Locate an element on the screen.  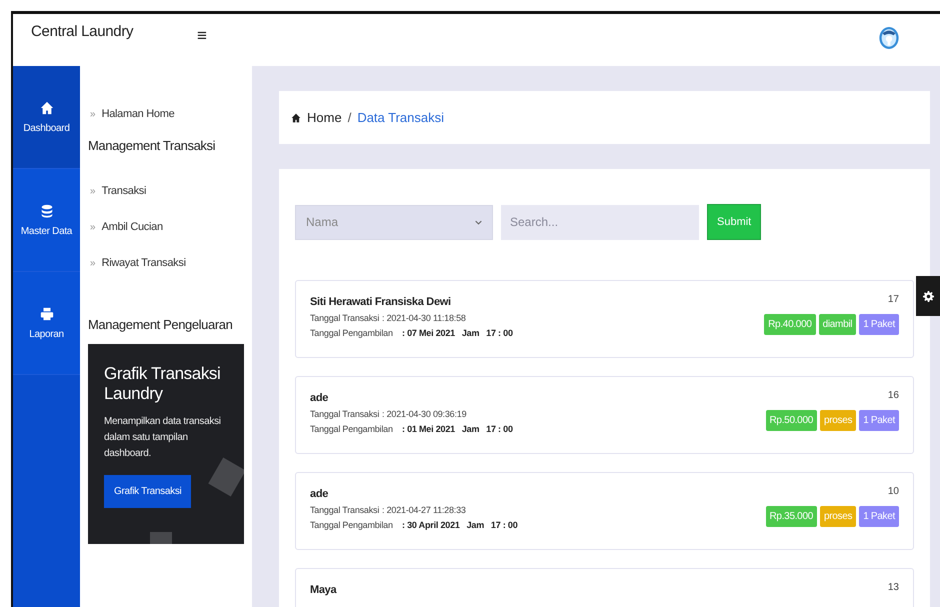
sidebar-heading: Management Transaksi is located at coordinates (152, 145).